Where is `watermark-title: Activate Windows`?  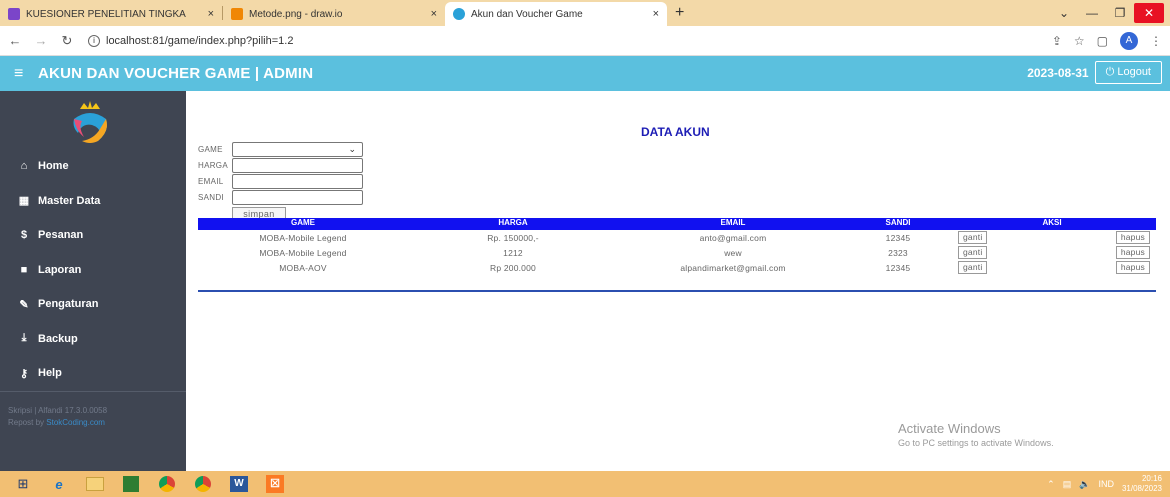
watermark-title: Activate Windows is located at coordinates (949, 428).